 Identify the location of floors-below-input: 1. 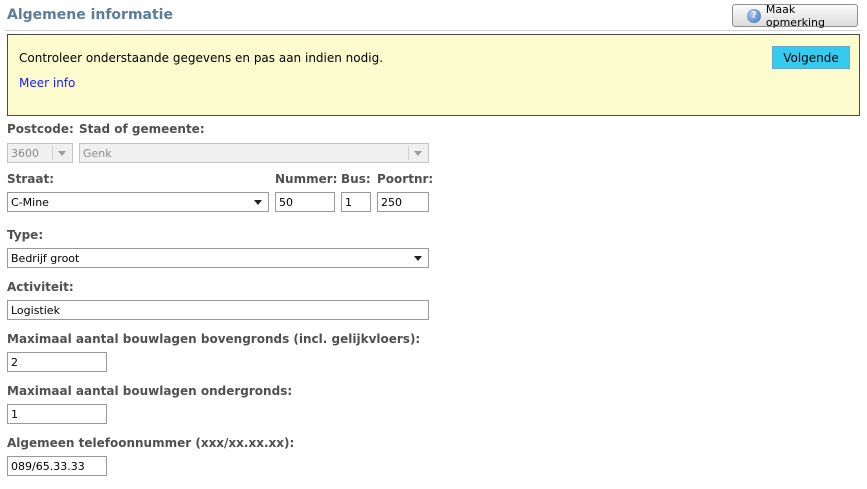
(57, 414).